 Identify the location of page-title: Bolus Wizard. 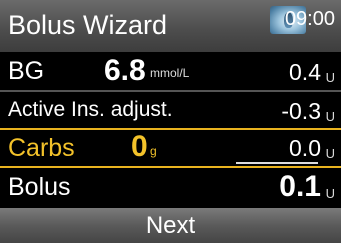
(88, 25).